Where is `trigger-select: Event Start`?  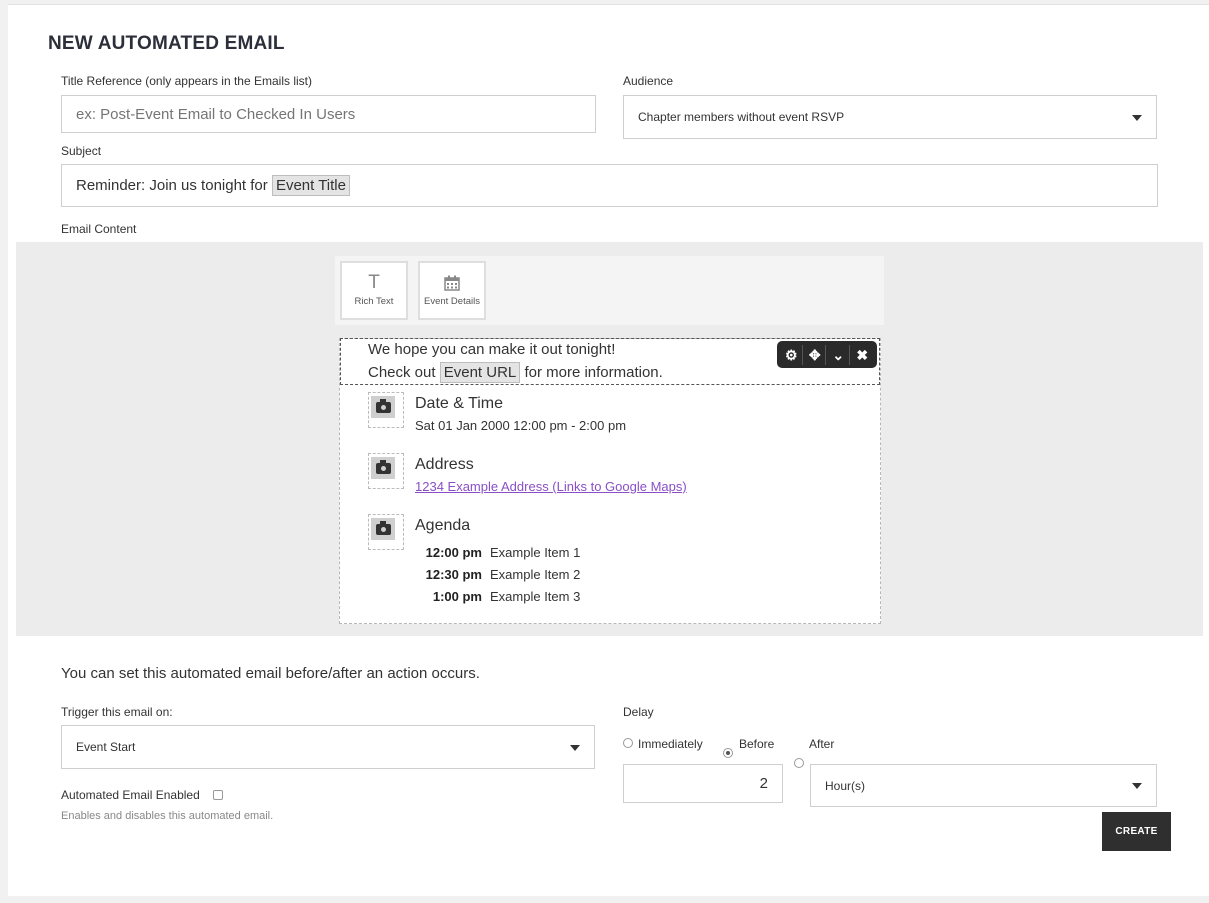 trigger-select: Event Start is located at coordinates (328, 747).